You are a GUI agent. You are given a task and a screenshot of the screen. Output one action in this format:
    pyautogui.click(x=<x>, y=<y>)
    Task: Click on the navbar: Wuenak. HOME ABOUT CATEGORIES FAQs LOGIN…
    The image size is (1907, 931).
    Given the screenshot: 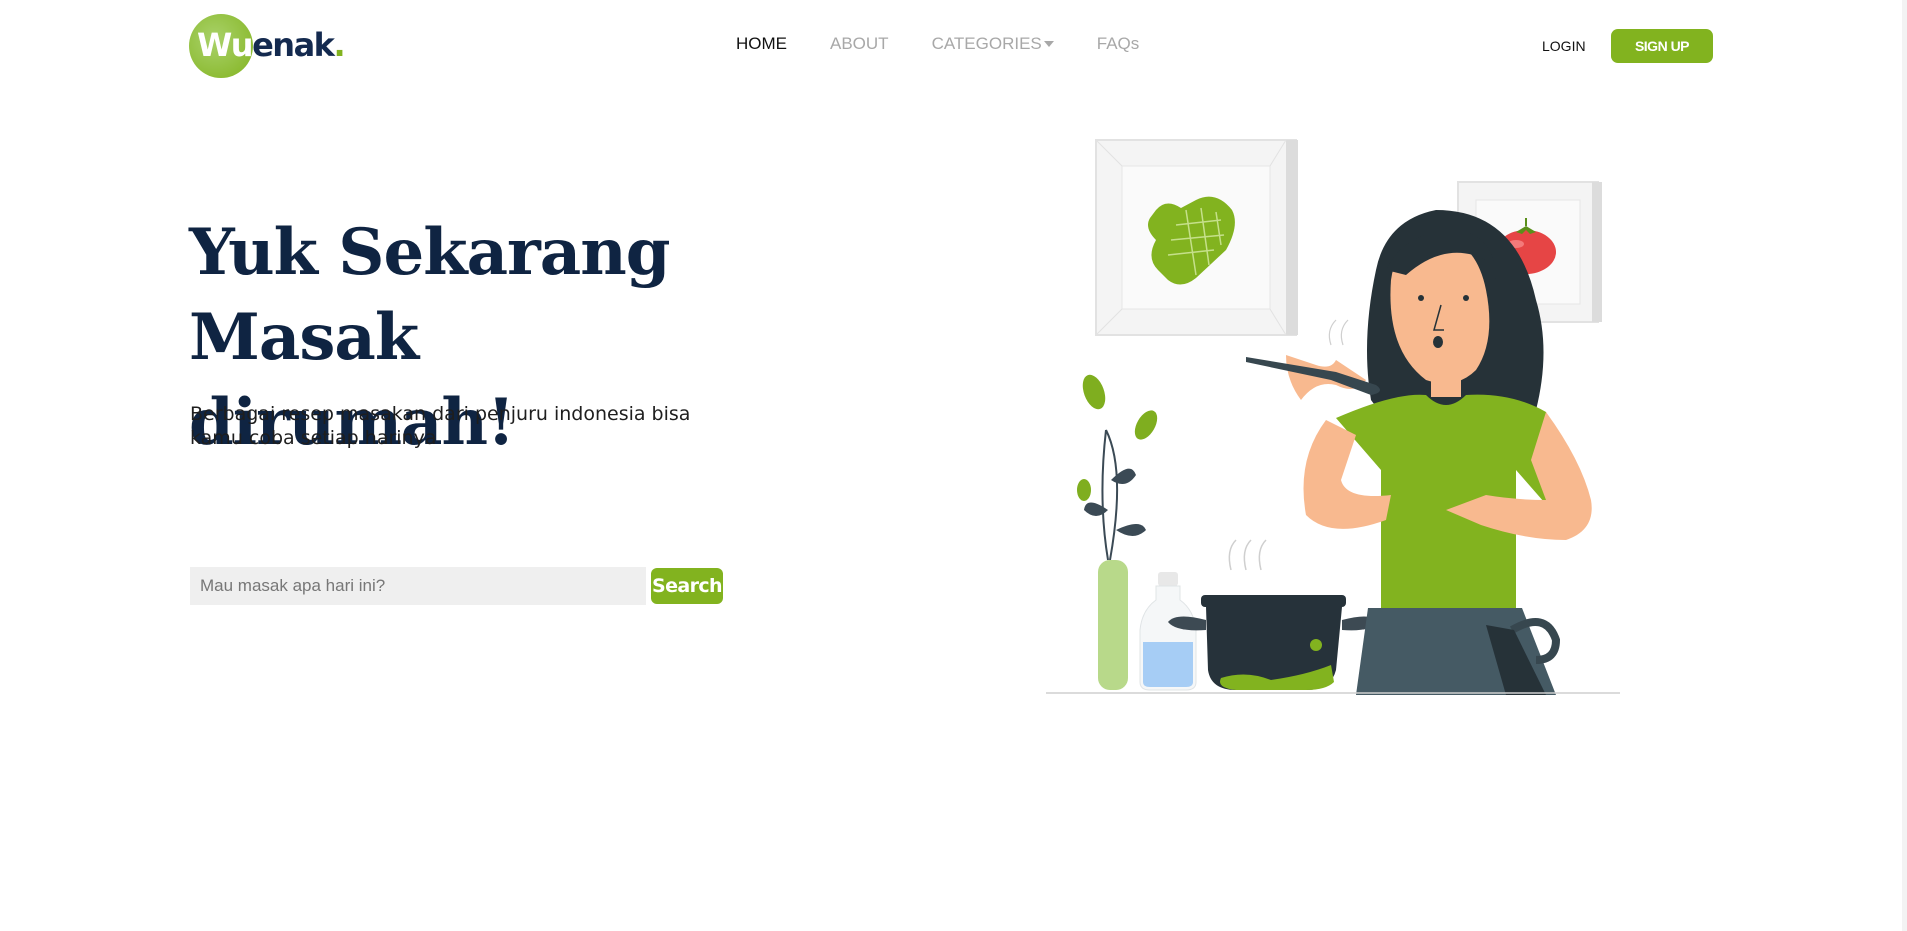 What is the action you would take?
    pyautogui.click(x=953, y=46)
    